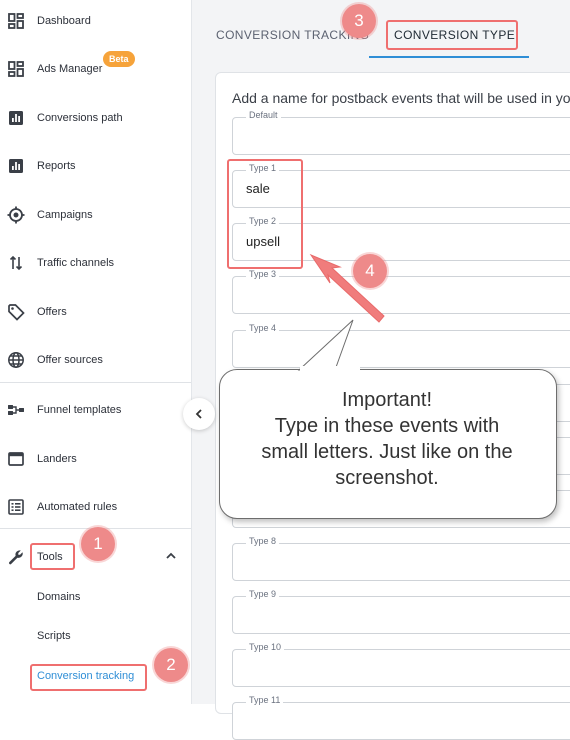  I want to click on sidebar-item-label: Ads Manager, so click(70, 69).